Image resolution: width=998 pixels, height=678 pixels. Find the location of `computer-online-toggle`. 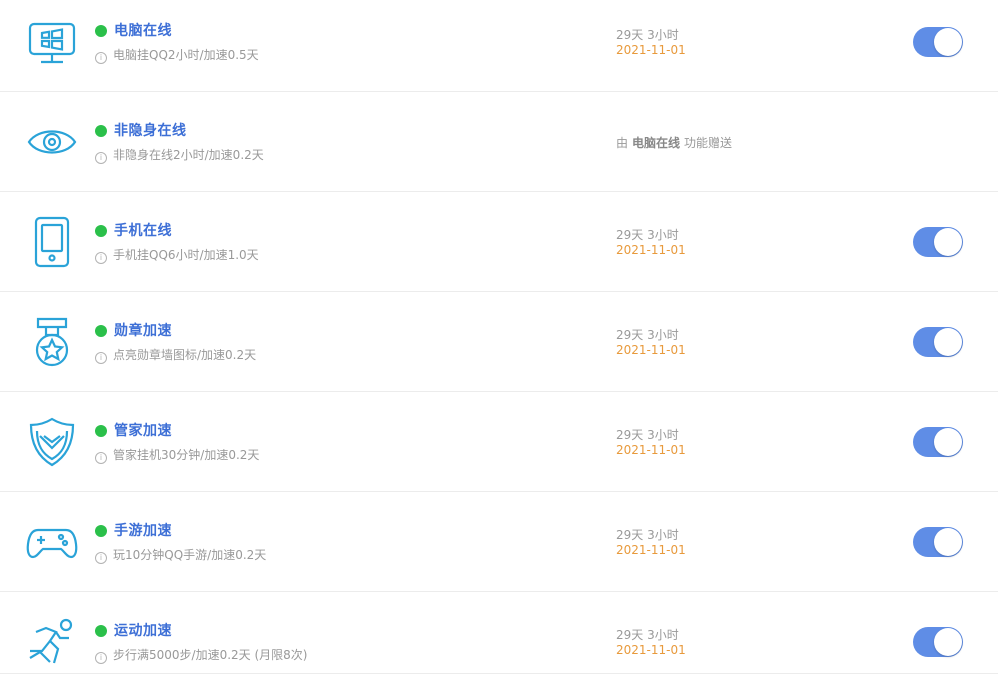

computer-online-toggle is located at coordinates (938, 42).